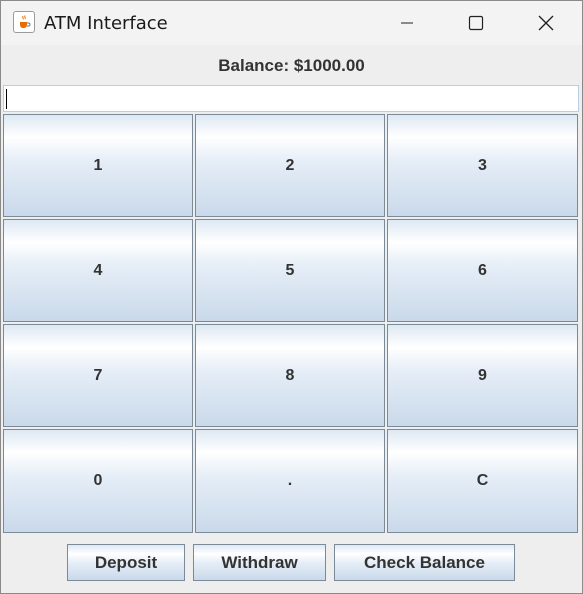  What do you see at coordinates (98, 481) in the screenshot?
I see `key-0: 0` at bounding box center [98, 481].